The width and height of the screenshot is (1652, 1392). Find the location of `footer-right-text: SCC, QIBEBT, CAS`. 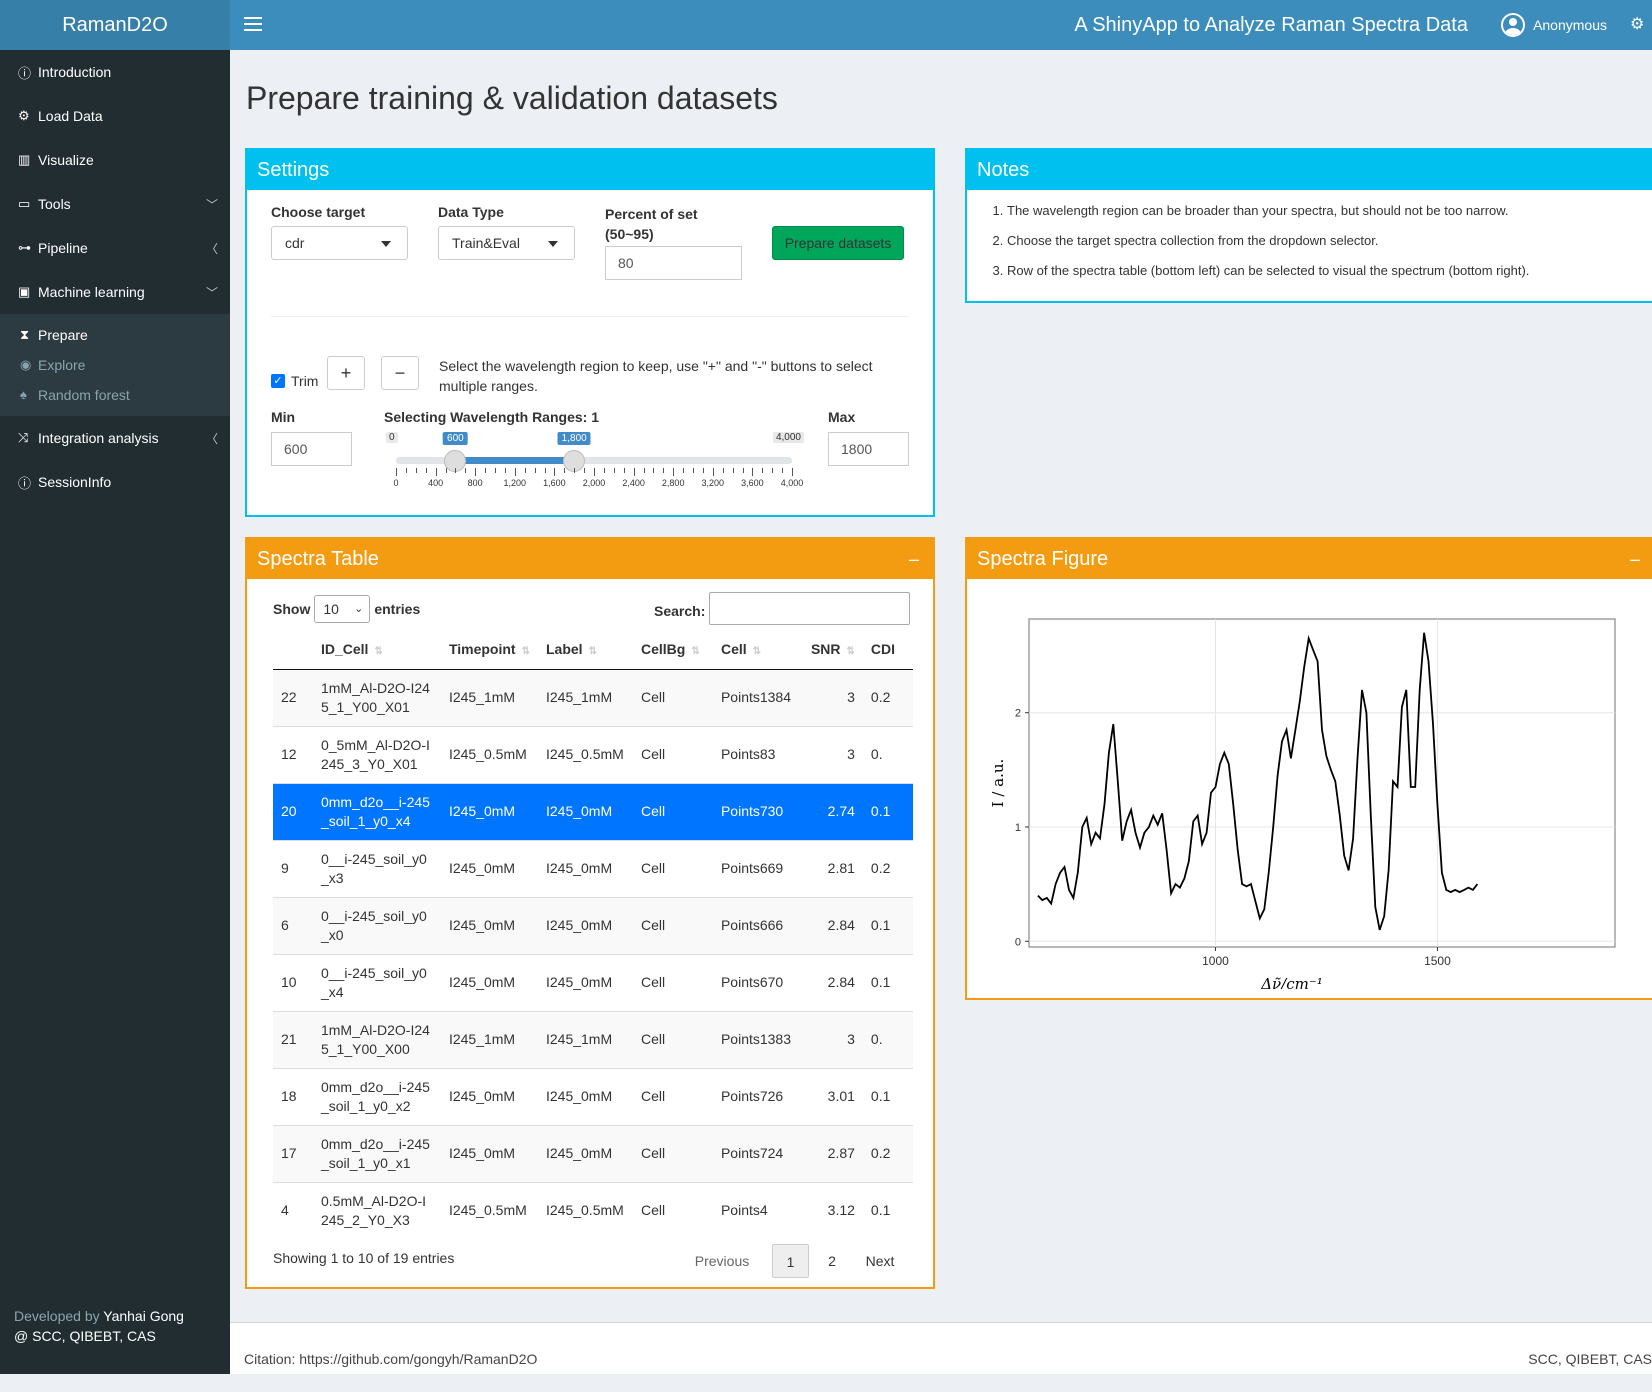

footer-right-text: SCC, QIBEBT, CAS is located at coordinates (1590, 1359).